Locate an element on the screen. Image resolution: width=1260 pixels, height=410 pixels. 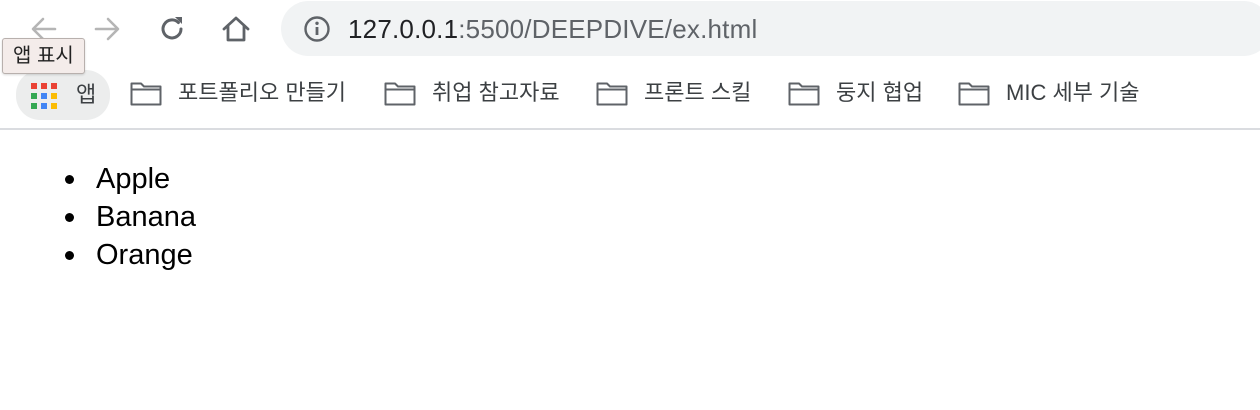
address-bar: 127.0.0.1:5500/DEEPDIVE/ex.html is located at coordinates (770, 28).